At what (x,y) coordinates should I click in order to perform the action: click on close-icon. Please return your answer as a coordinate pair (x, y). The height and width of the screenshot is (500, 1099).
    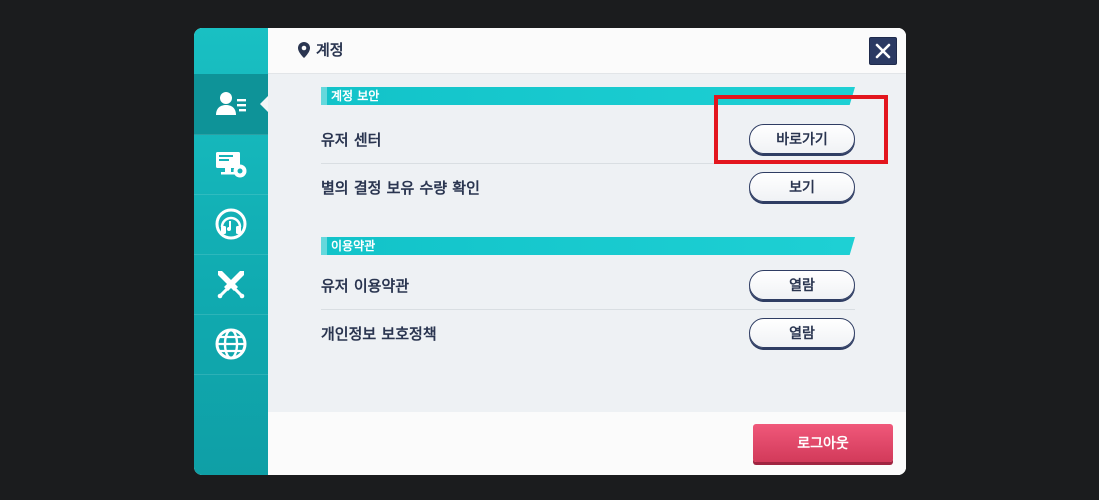
    Looking at the image, I should click on (883, 51).